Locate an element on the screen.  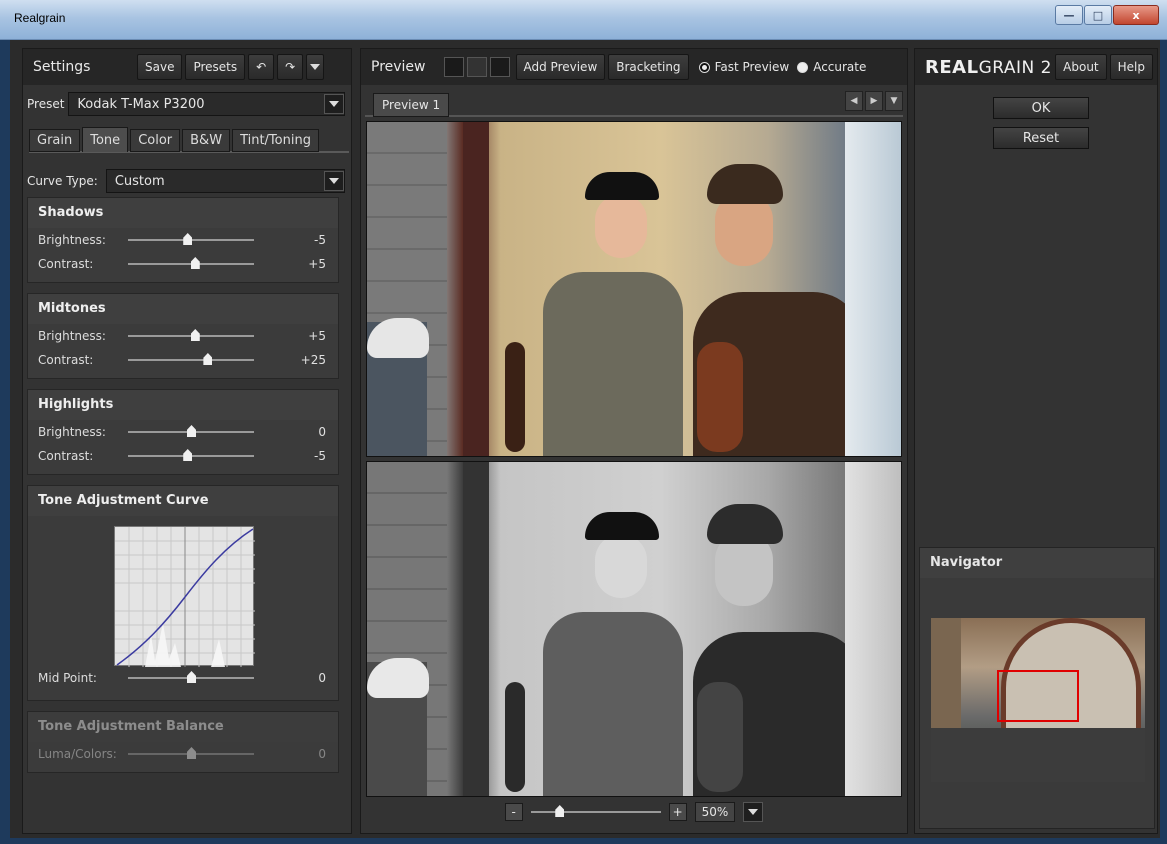
midtones-group: Midtones Brightness: +5 Contrast: +25 is located at coordinates (183, 336).